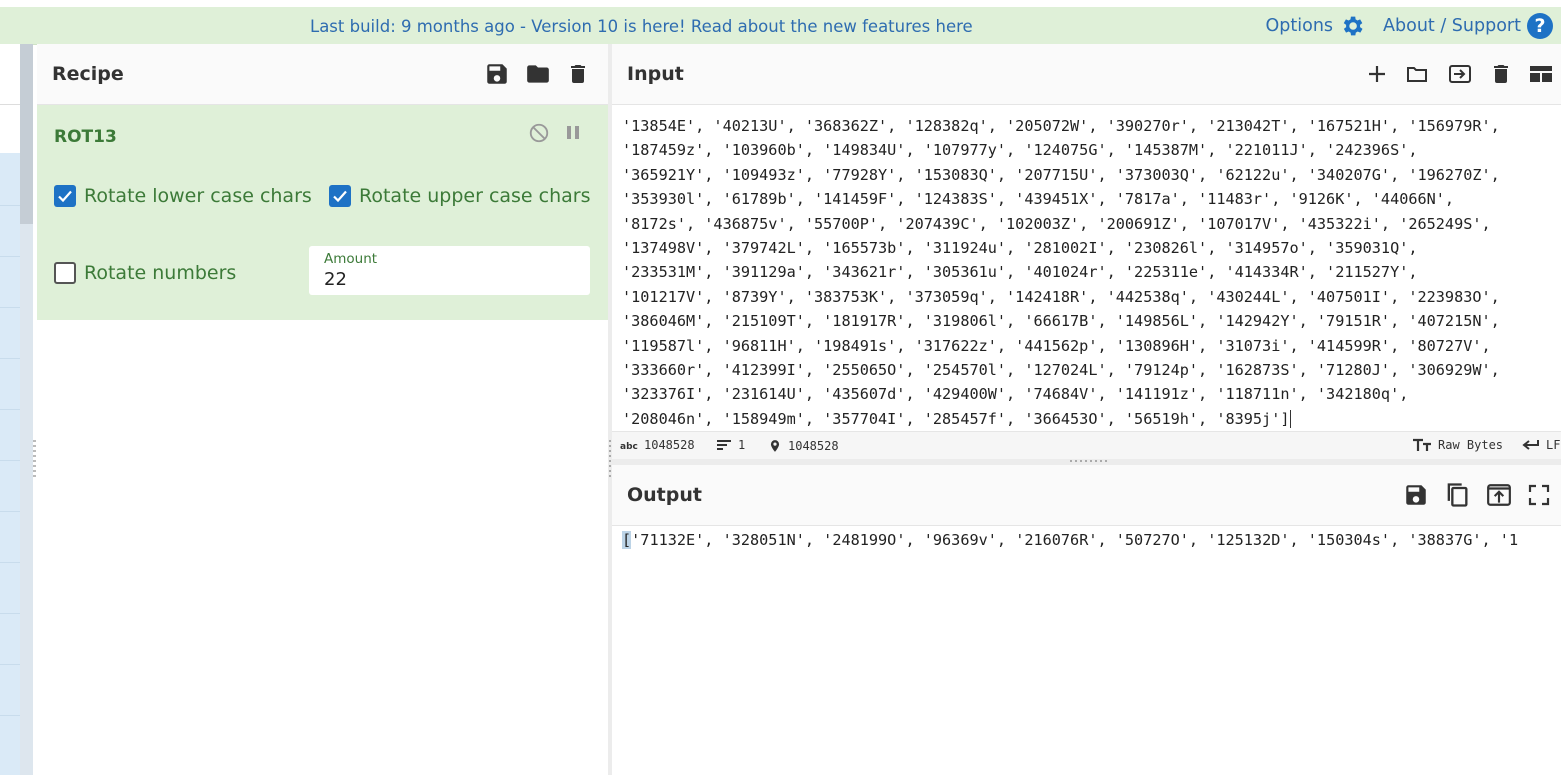 This screenshot has width=1561, height=775. I want to click on rotate-upper-option: Rotate upper case chars, so click(460, 196).